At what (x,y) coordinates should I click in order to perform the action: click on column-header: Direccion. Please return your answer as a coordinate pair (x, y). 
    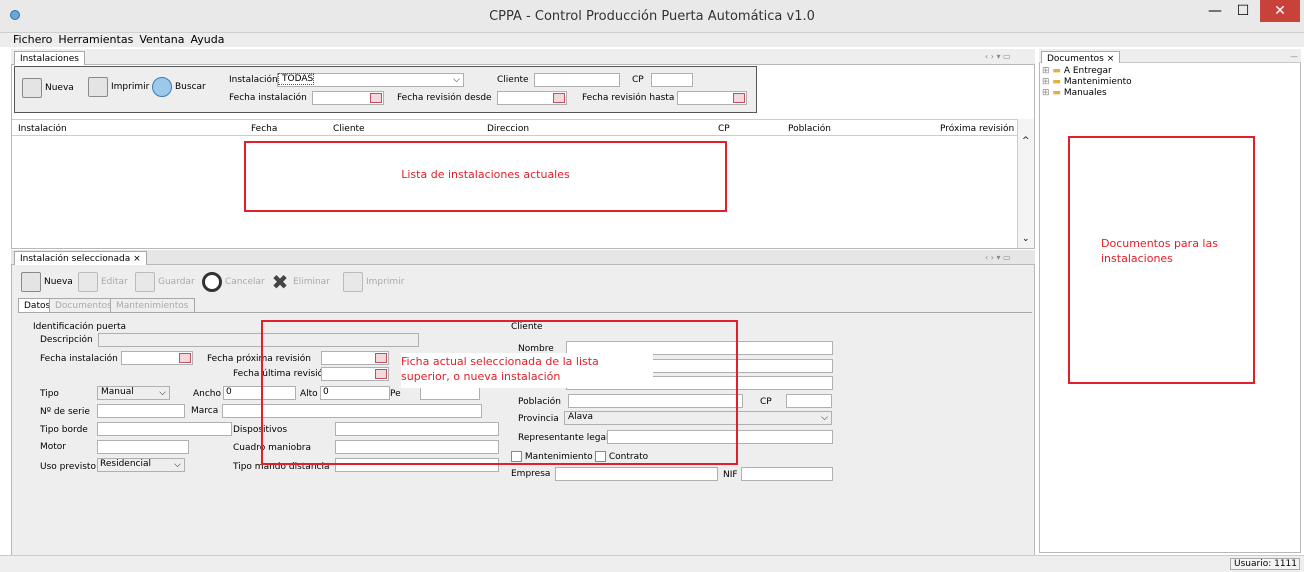
    Looking at the image, I should click on (508, 129).